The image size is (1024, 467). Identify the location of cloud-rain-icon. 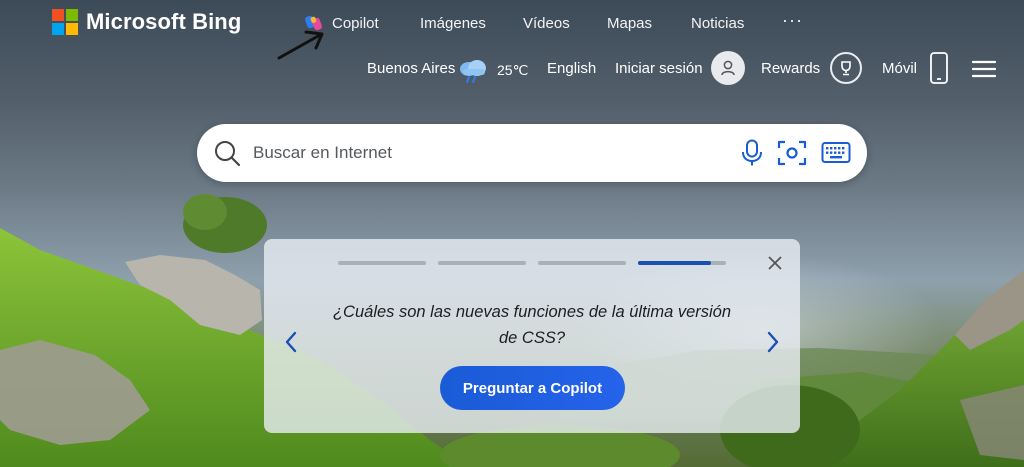
(473, 71).